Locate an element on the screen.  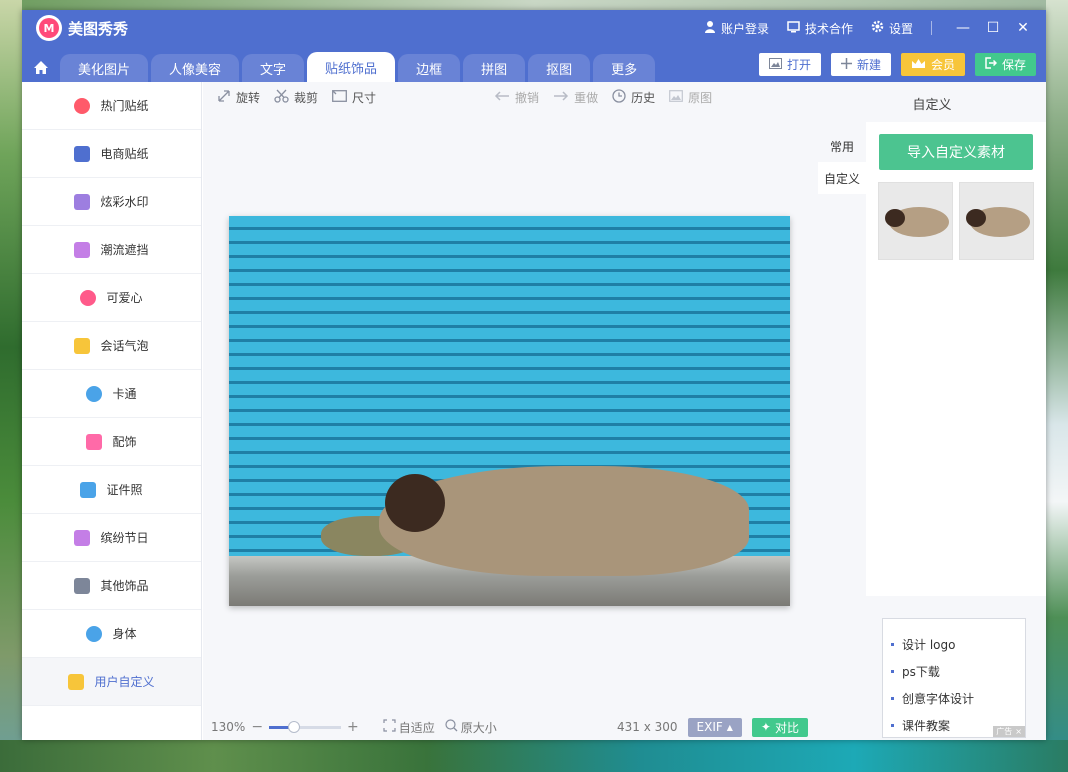
original-image-icon is located at coordinates (676, 97).